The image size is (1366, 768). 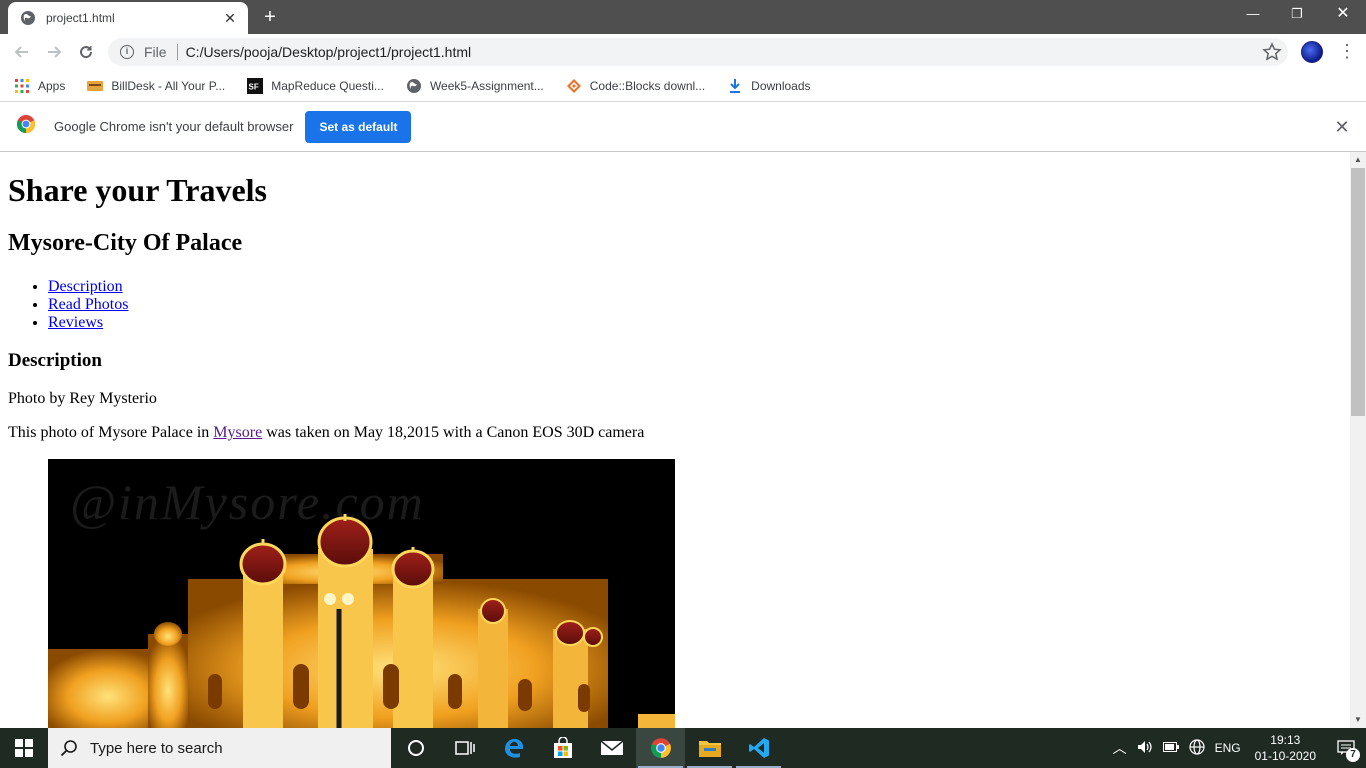 I want to click on bookmark-apps: Apps, so click(x=39, y=86).